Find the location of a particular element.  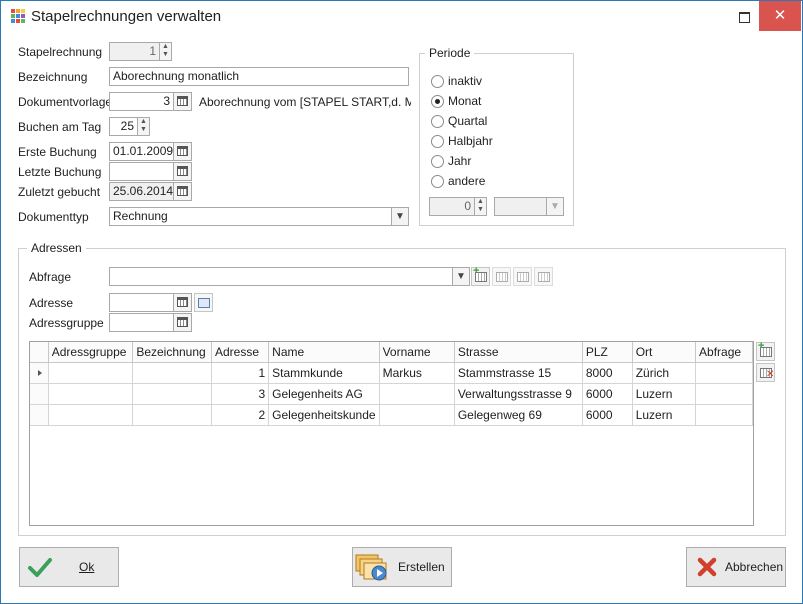

buchen-am-tag-label: Buchen am Tag is located at coordinates (60, 127).